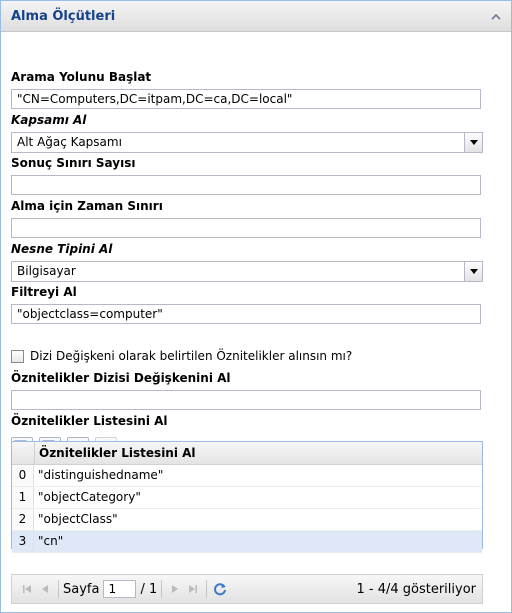 The height and width of the screenshot is (613, 512). What do you see at coordinates (258, 519) in the screenshot?
I see `row-value: "objectClass"` at bounding box center [258, 519].